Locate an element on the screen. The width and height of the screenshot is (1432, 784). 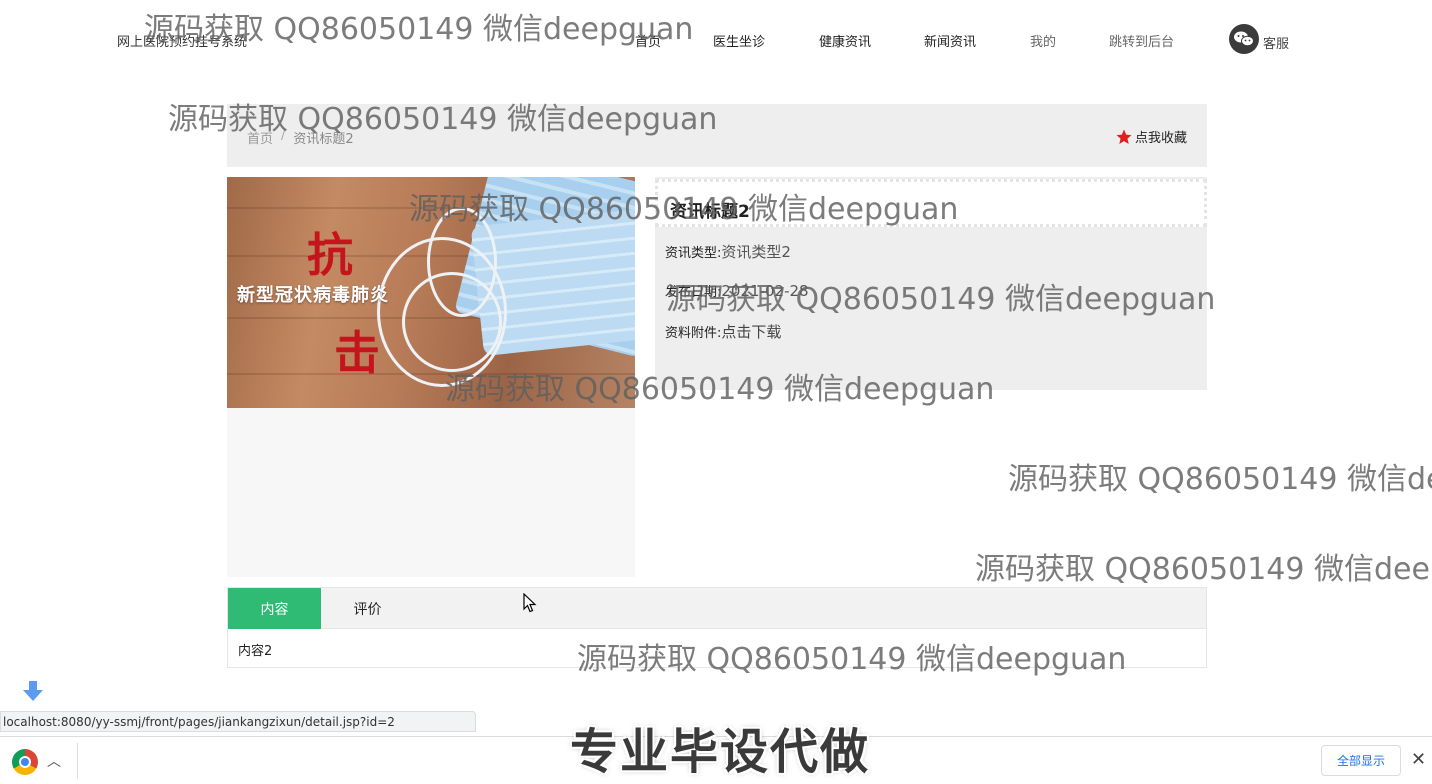
nav-health-news: 健康资讯 is located at coordinates (845, 40).